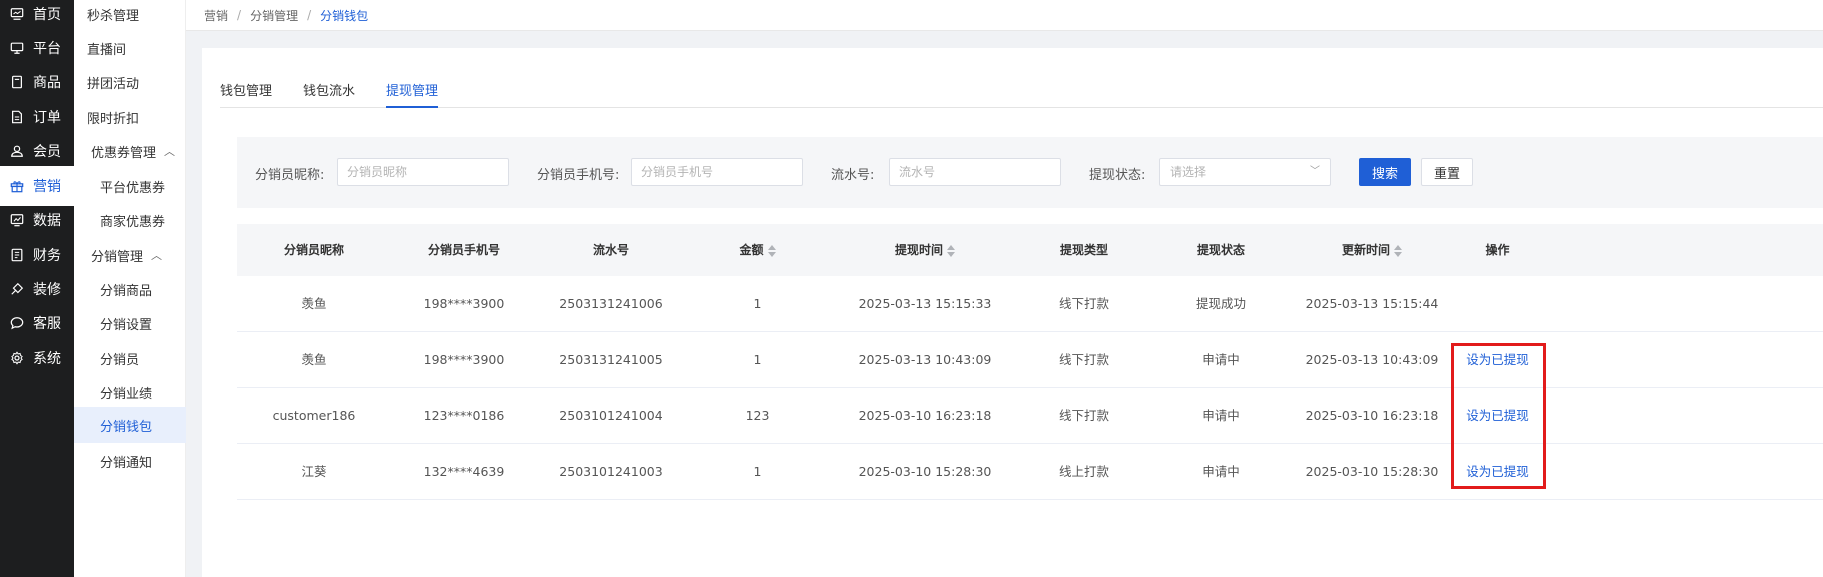 This screenshot has width=1823, height=577. I want to click on breadcrumb-item: 营销, so click(216, 15).